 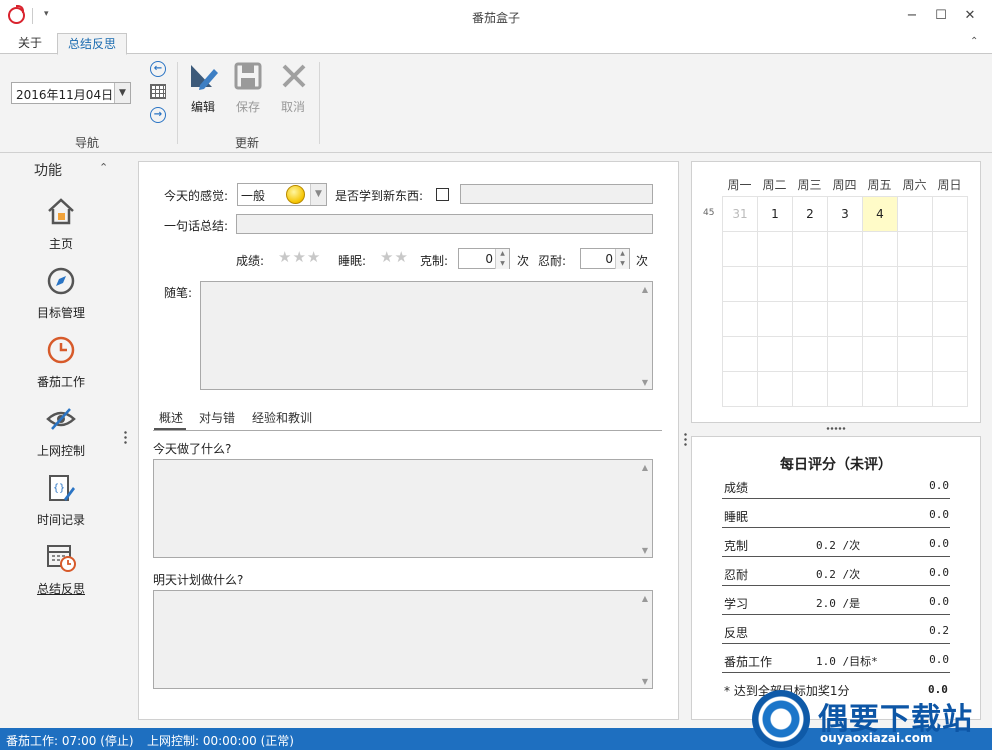 What do you see at coordinates (203, 106) in the screenshot?
I see `edit-button: 编辑` at bounding box center [203, 106].